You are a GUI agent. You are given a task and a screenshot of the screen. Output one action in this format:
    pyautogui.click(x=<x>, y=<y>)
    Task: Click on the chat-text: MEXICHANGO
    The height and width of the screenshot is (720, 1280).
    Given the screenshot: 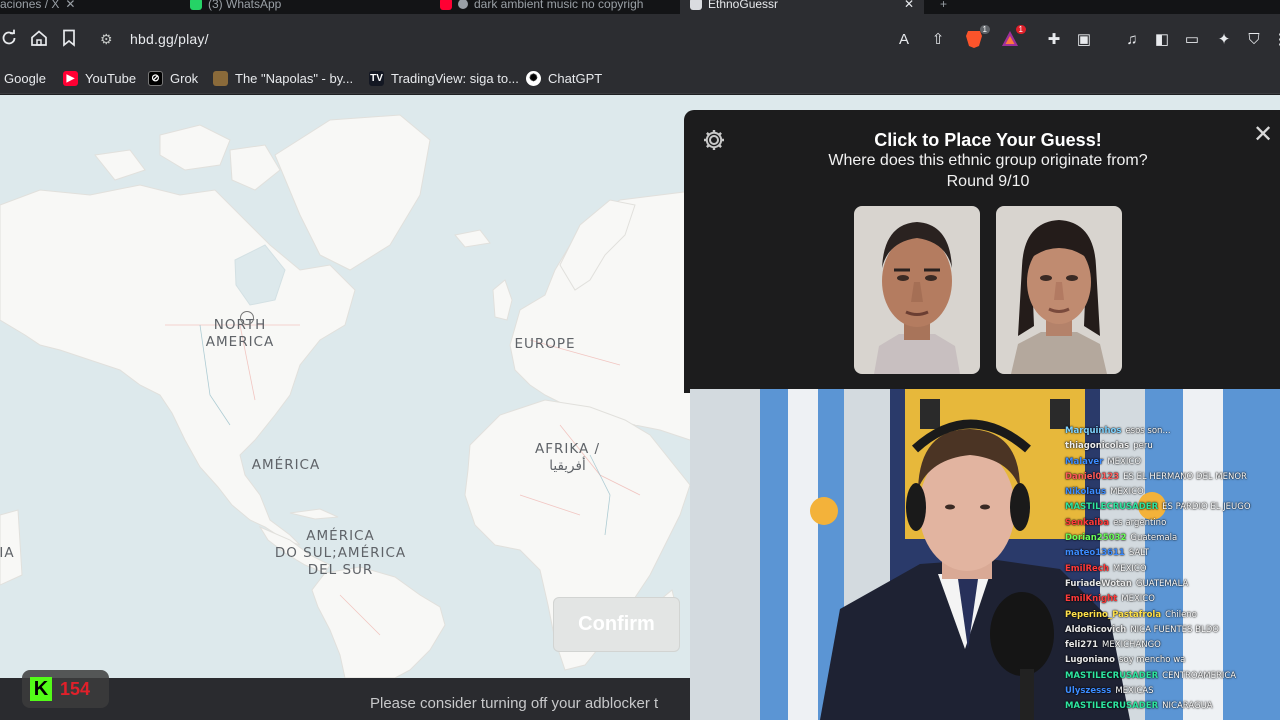 What is the action you would take?
    pyautogui.click(x=1131, y=645)
    